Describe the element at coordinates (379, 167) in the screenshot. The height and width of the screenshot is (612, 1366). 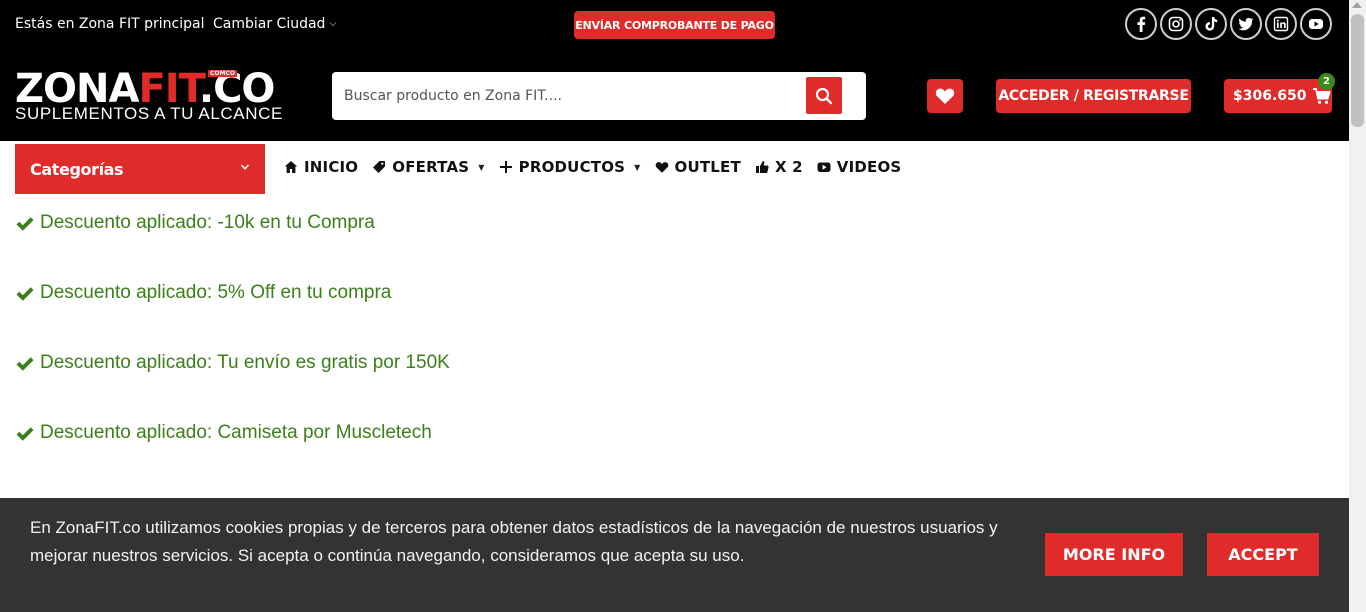
I see `tag-icon` at that location.